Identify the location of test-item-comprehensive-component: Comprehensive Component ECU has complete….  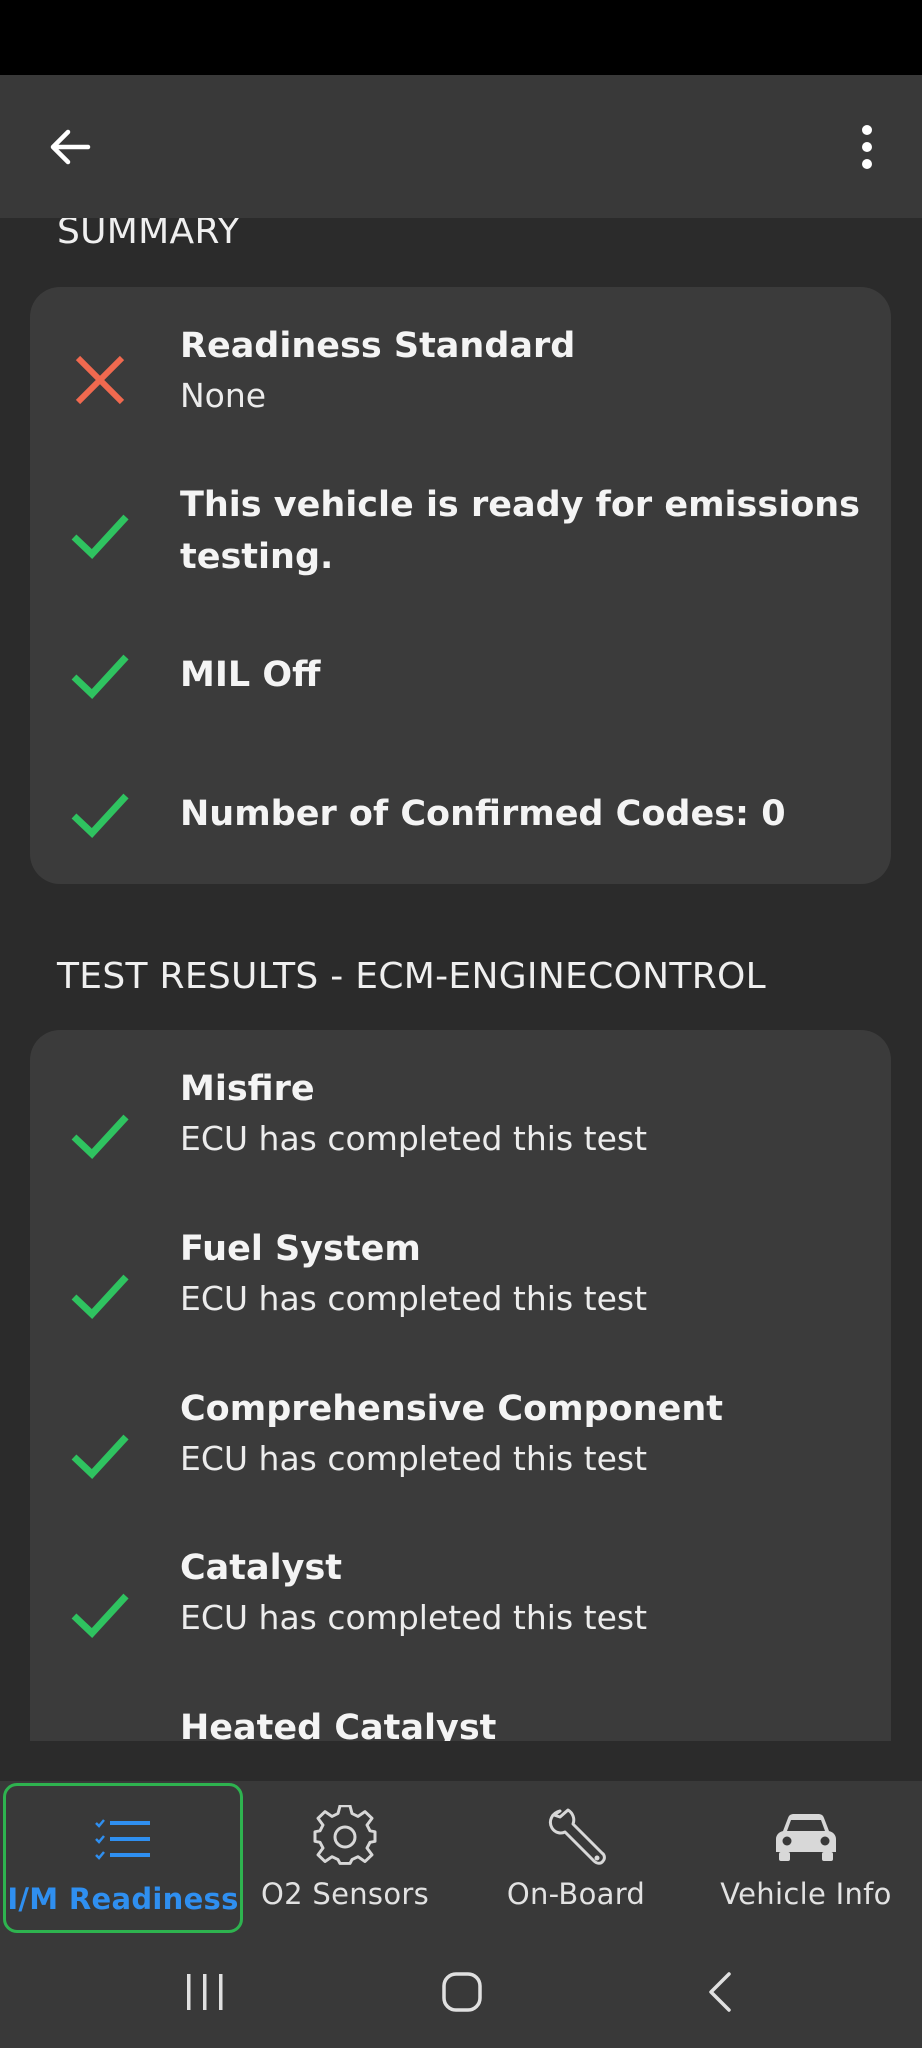
(460, 1438).